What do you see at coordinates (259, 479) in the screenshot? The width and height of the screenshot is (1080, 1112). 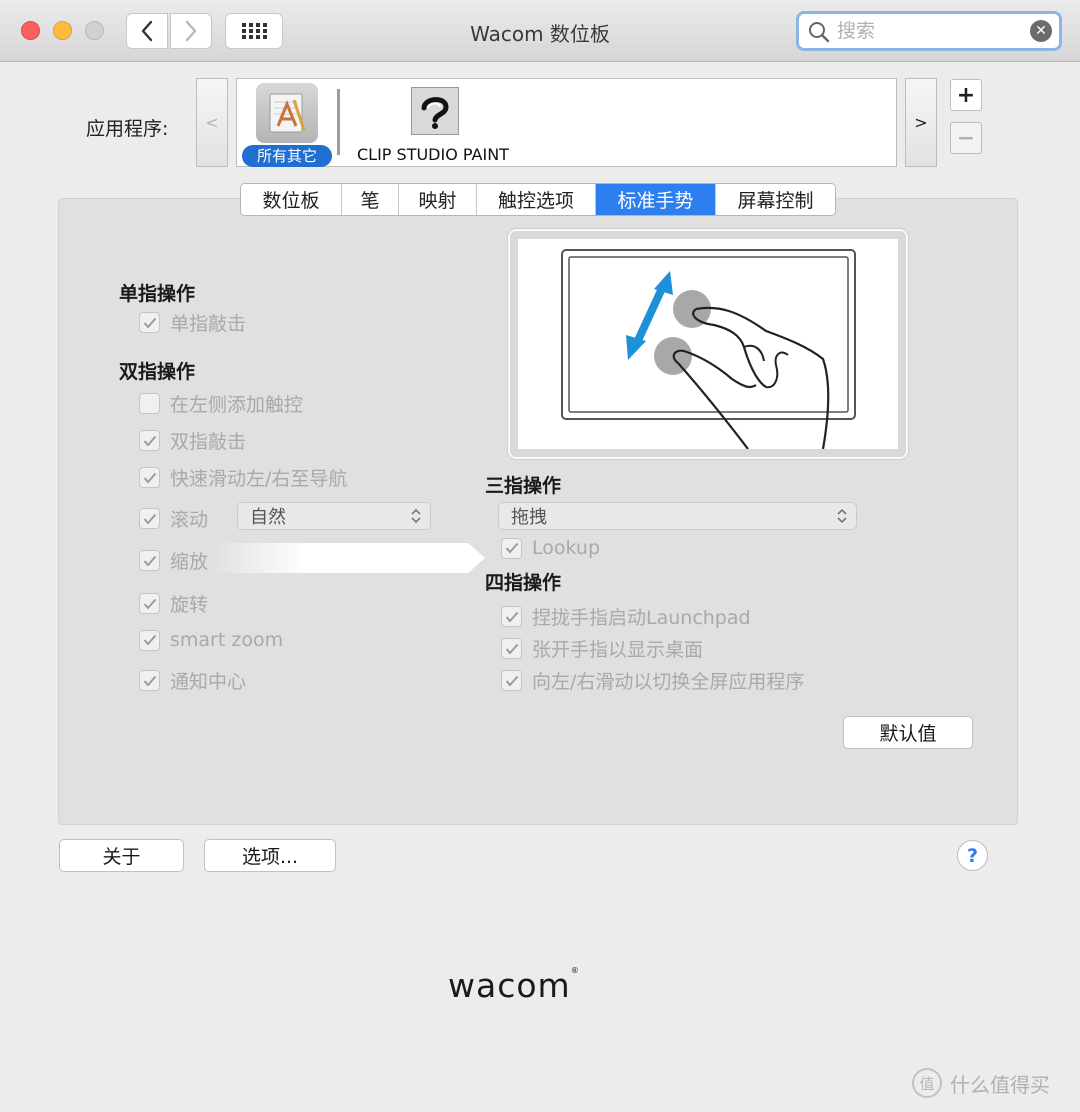 I see `option-label: 快速滑动左/右至导航` at bounding box center [259, 479].